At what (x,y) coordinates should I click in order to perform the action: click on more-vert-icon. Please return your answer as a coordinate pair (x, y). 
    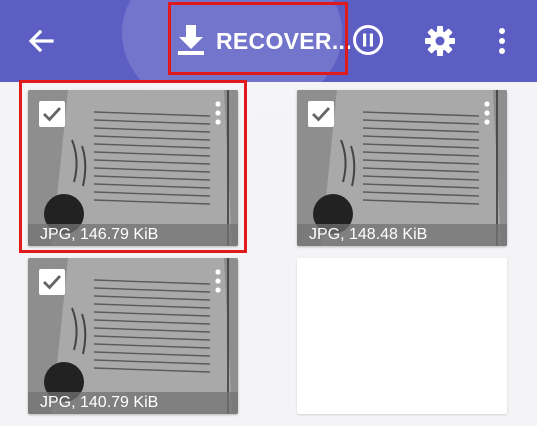
    Looking at the image, I should click on (502, 41).